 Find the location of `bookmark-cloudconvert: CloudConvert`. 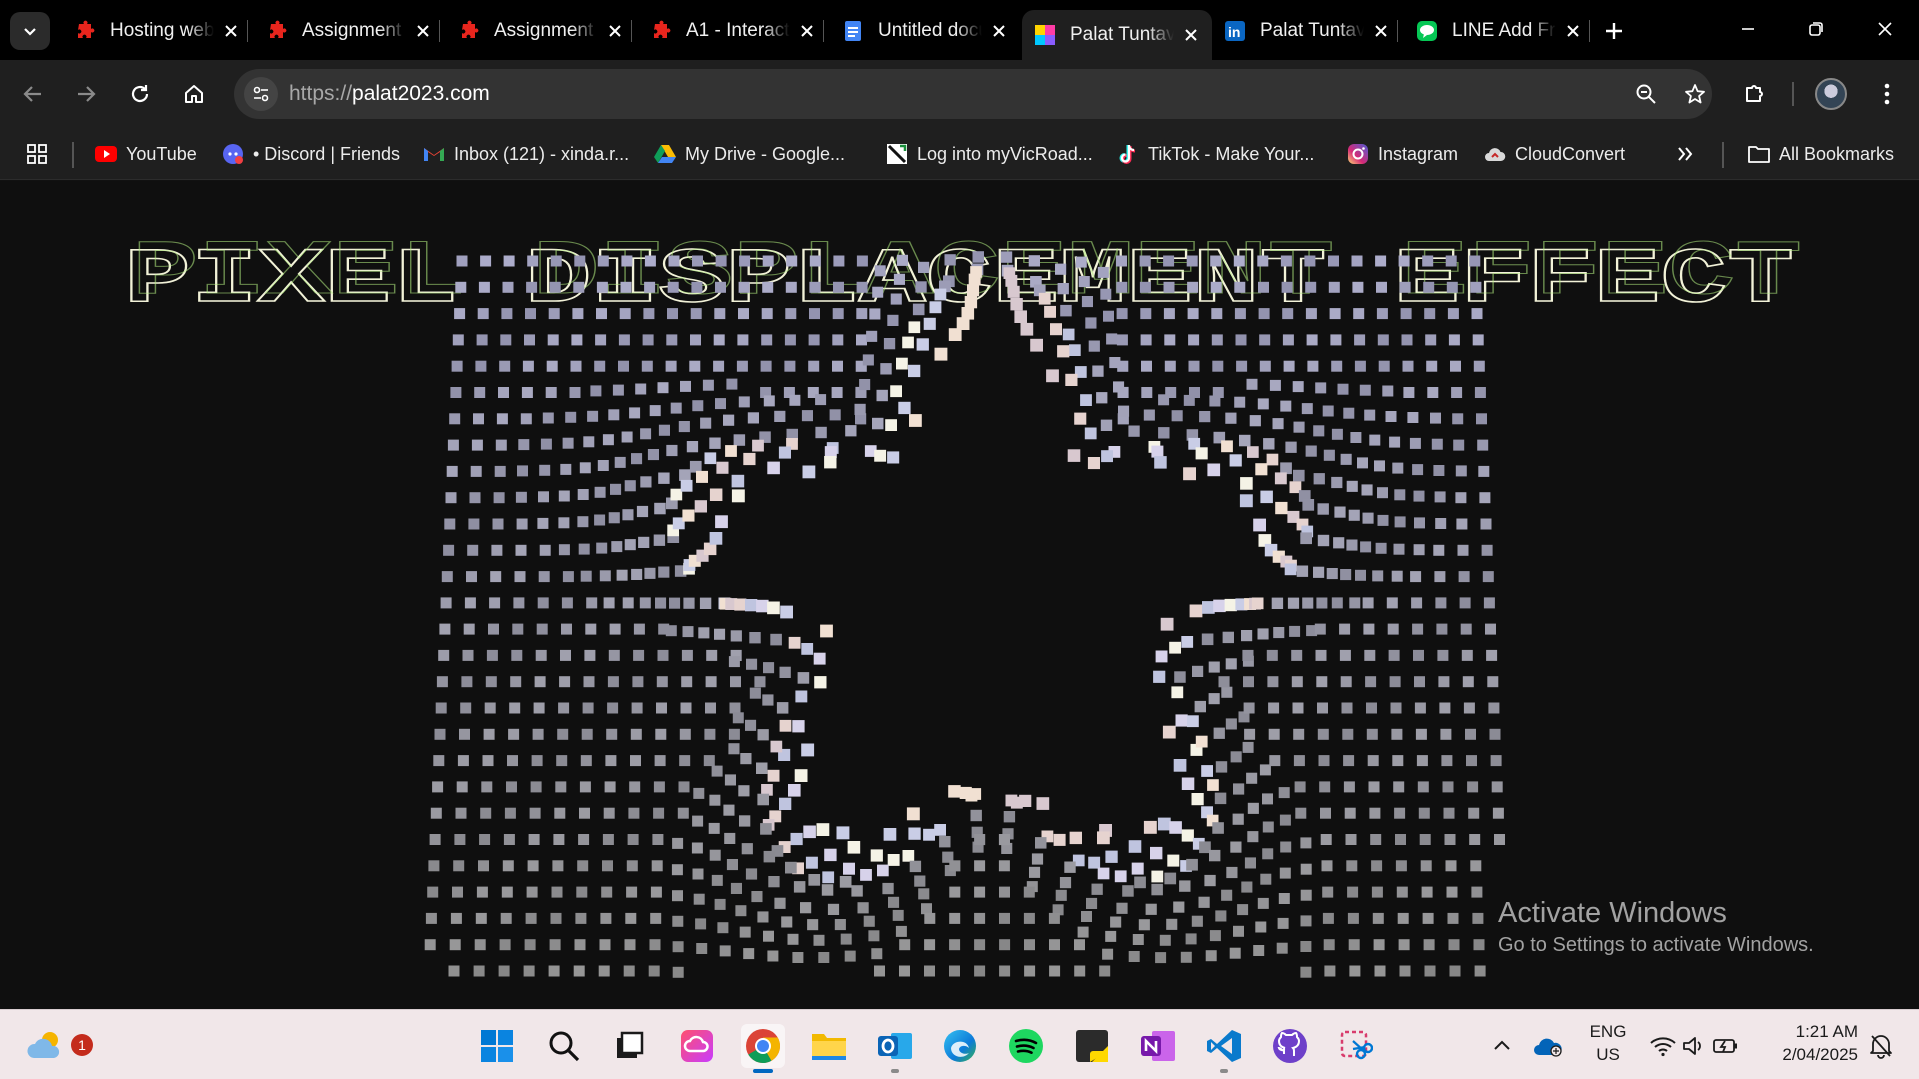

bookmark-cloudconvert: CloudConvert is located at coordinates (1554, 154).